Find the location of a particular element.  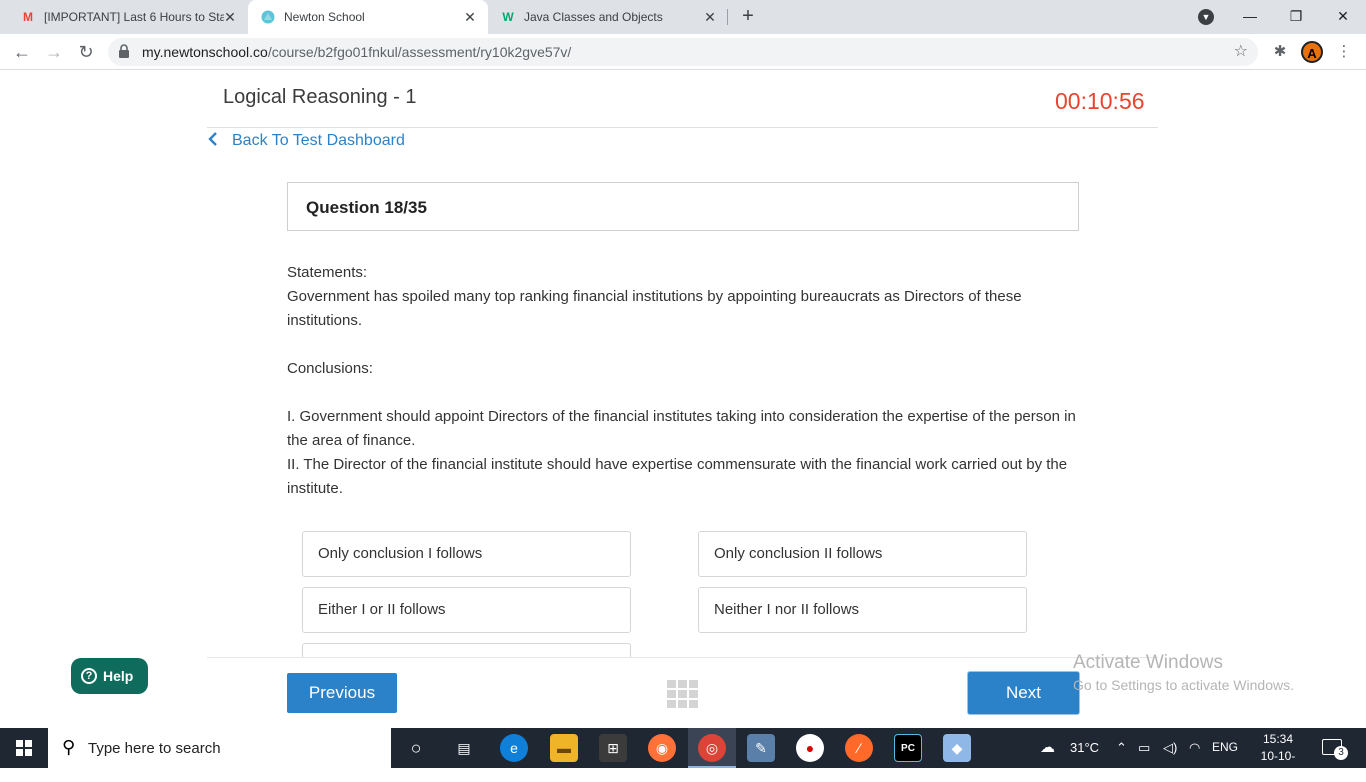

tab-title: [IMPORTANT] Last 6 Hours to Sta is located at coordinates (134, 17).